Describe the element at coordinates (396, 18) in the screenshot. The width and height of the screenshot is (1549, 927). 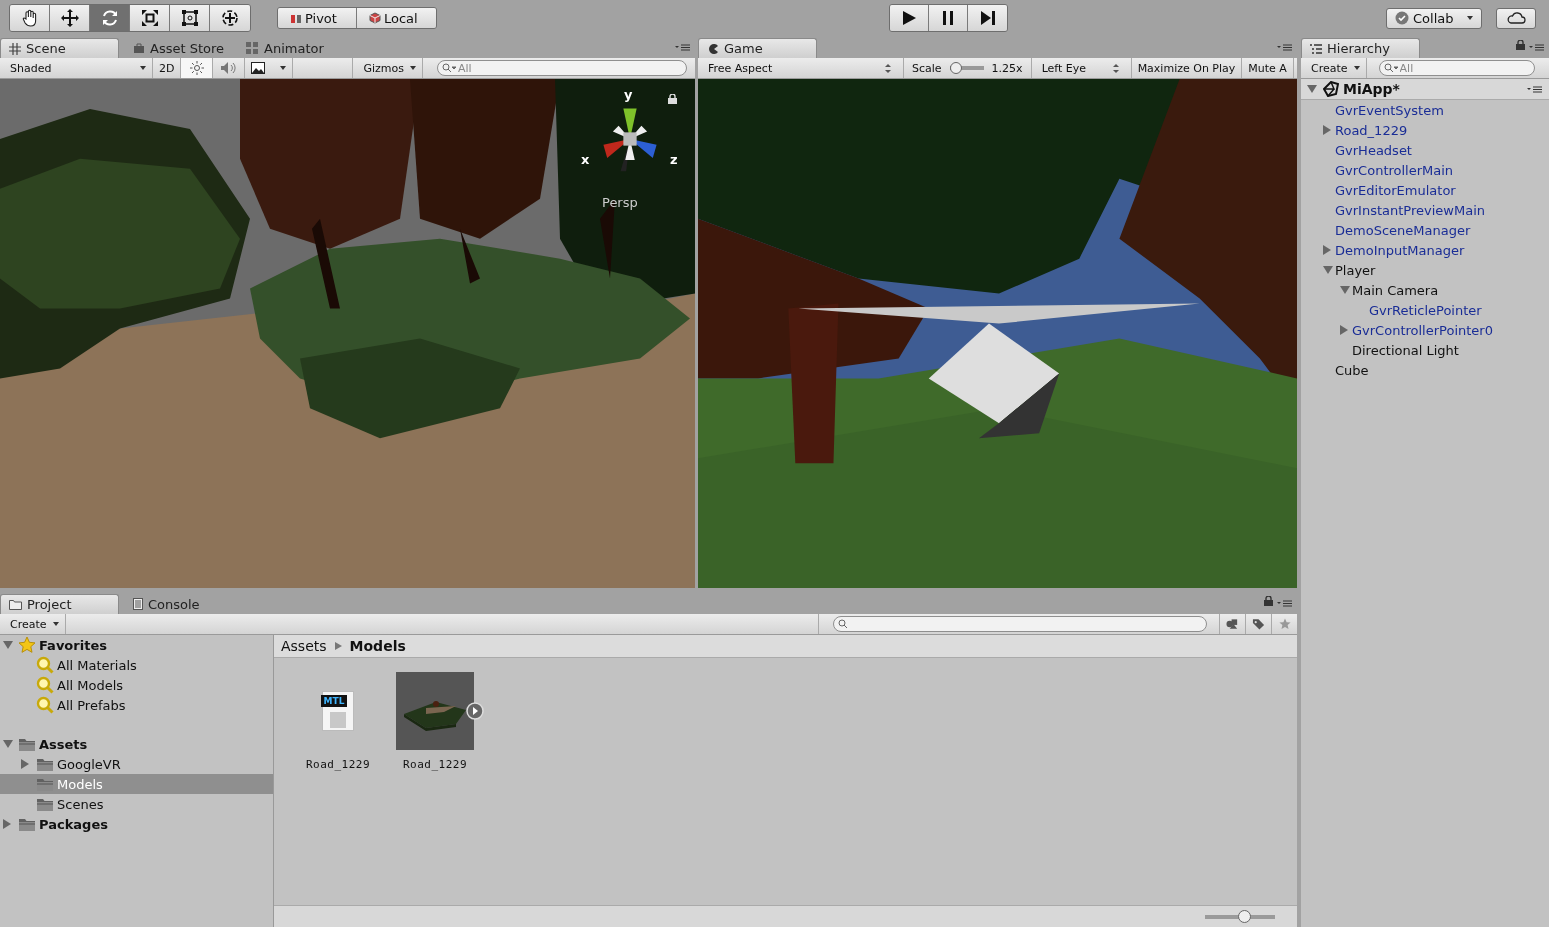
I see `local-button: Local` at that location.